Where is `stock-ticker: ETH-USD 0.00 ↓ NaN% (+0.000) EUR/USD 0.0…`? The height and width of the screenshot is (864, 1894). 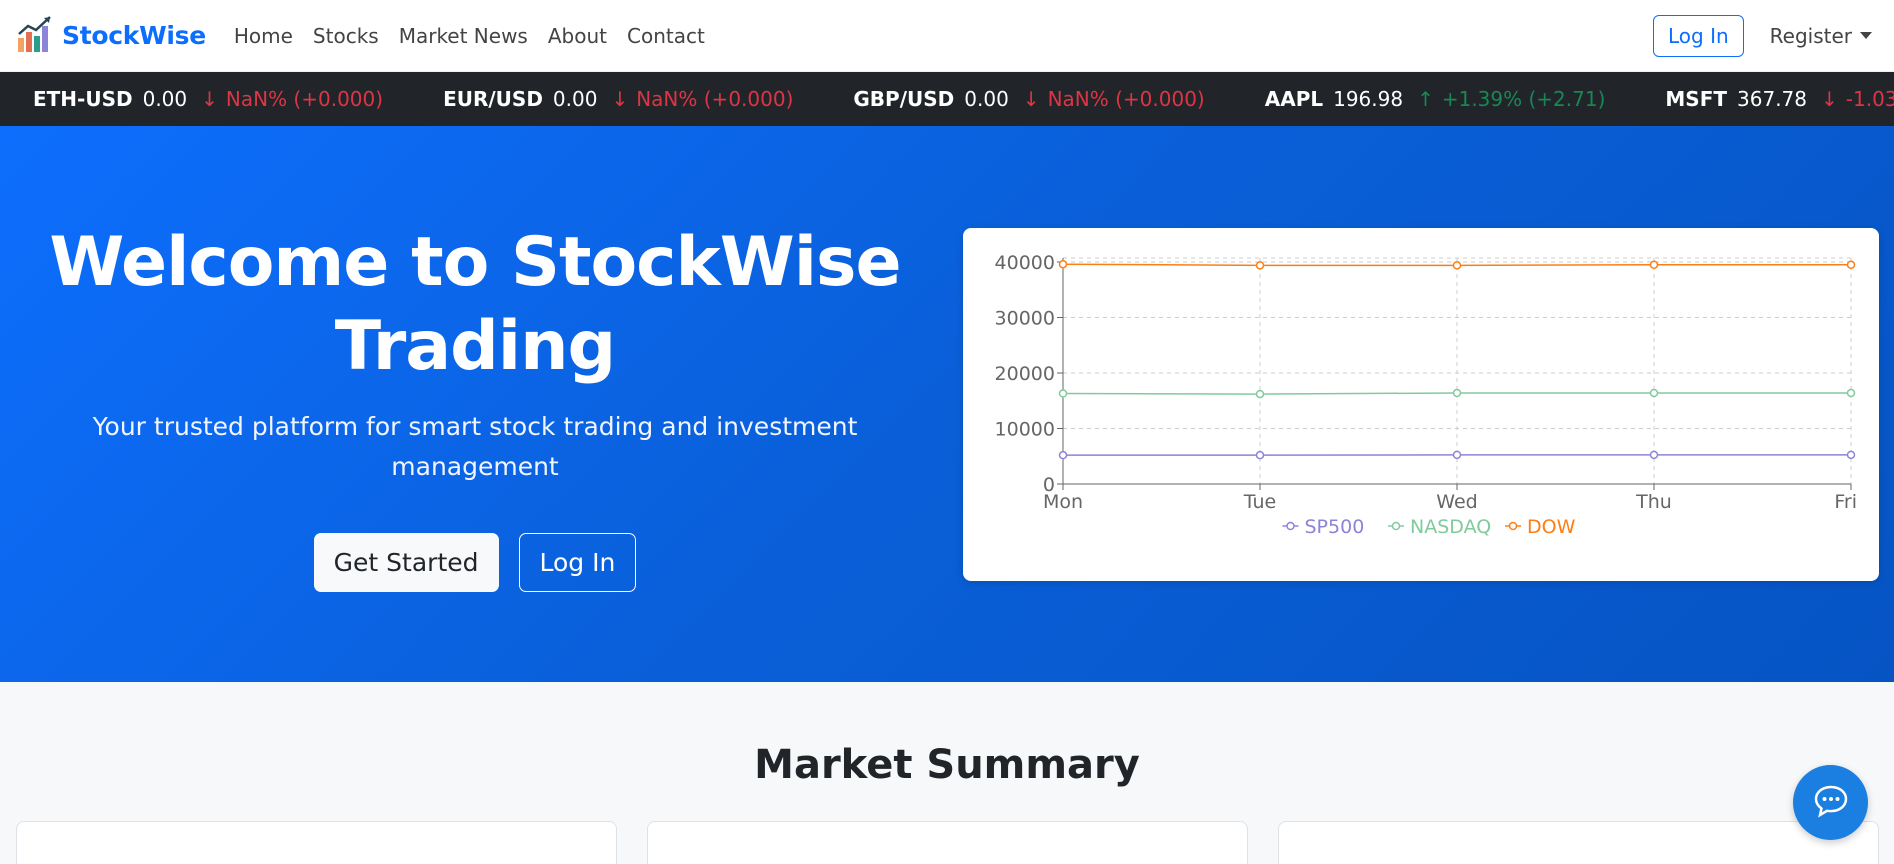
stock-ticker: ETH-USD 0.00 ↓ NaN% (+0.000) EUR/USD 0.0… is located at coordinates (947, 99).